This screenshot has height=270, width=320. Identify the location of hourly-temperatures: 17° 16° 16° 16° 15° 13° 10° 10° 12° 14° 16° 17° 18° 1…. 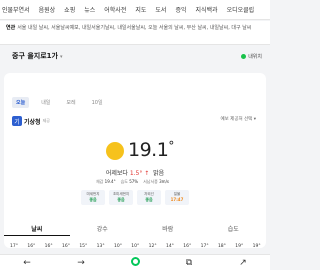
(140, 246).